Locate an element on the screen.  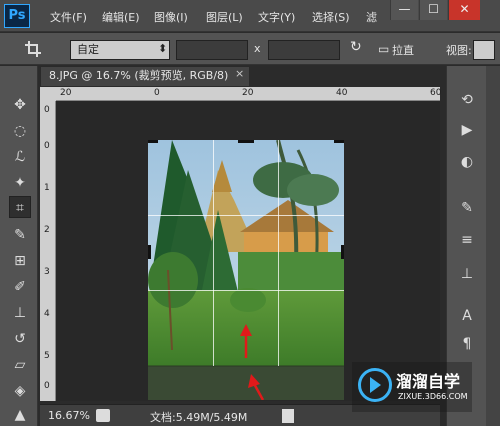
history-panel-icon: ⟲ is located at coordinates (467, 100).